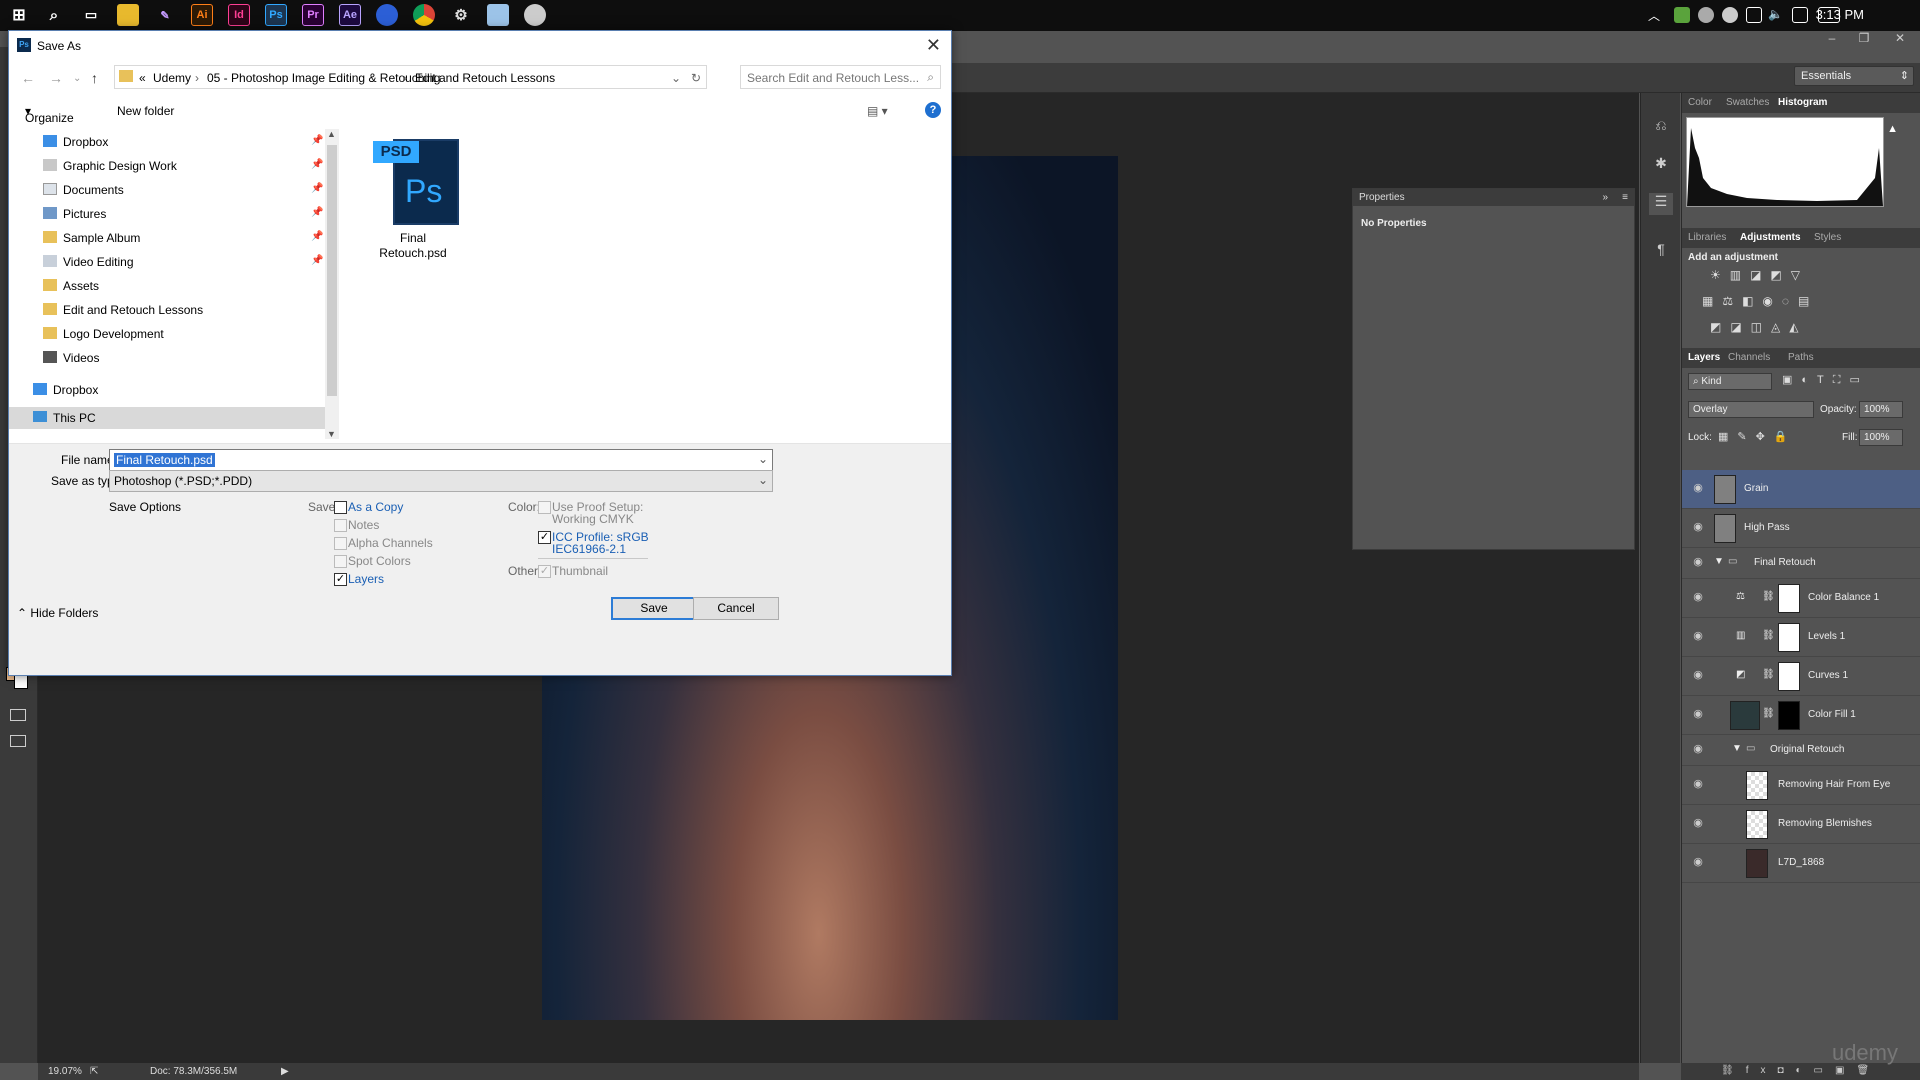 This screenshot has height=1080, width=1920. I want to click on adjustment-icons-row-2: ▦⚖◧◉◌▤, so click(1760, 301).